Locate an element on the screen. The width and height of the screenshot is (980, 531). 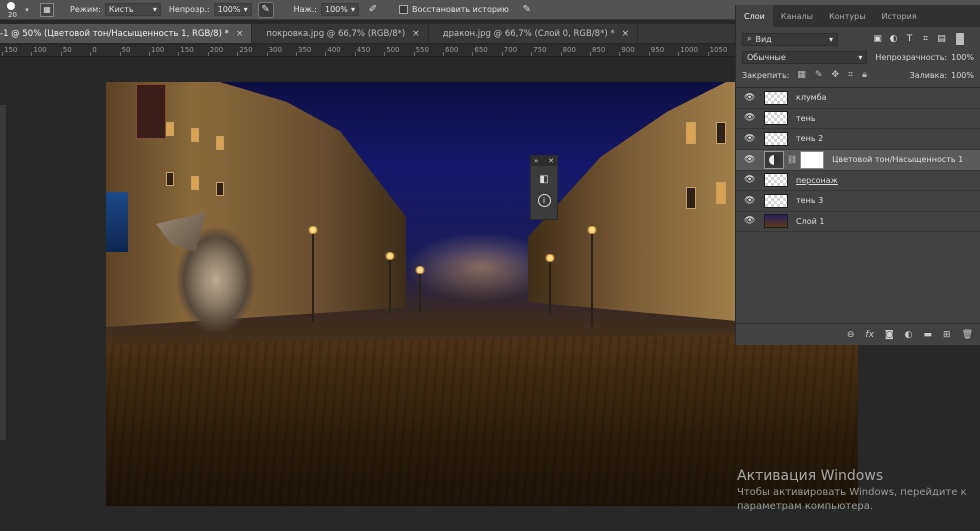
panel-tabs: Слои Каналы Контуры История is located at coordinates (858, 16).